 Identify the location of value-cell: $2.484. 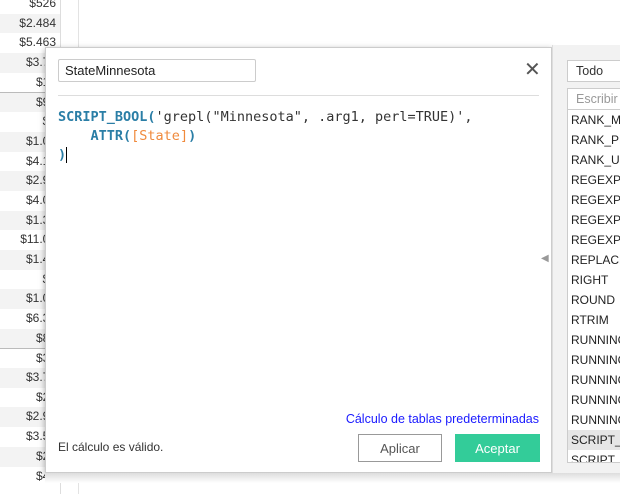
(30, 23).